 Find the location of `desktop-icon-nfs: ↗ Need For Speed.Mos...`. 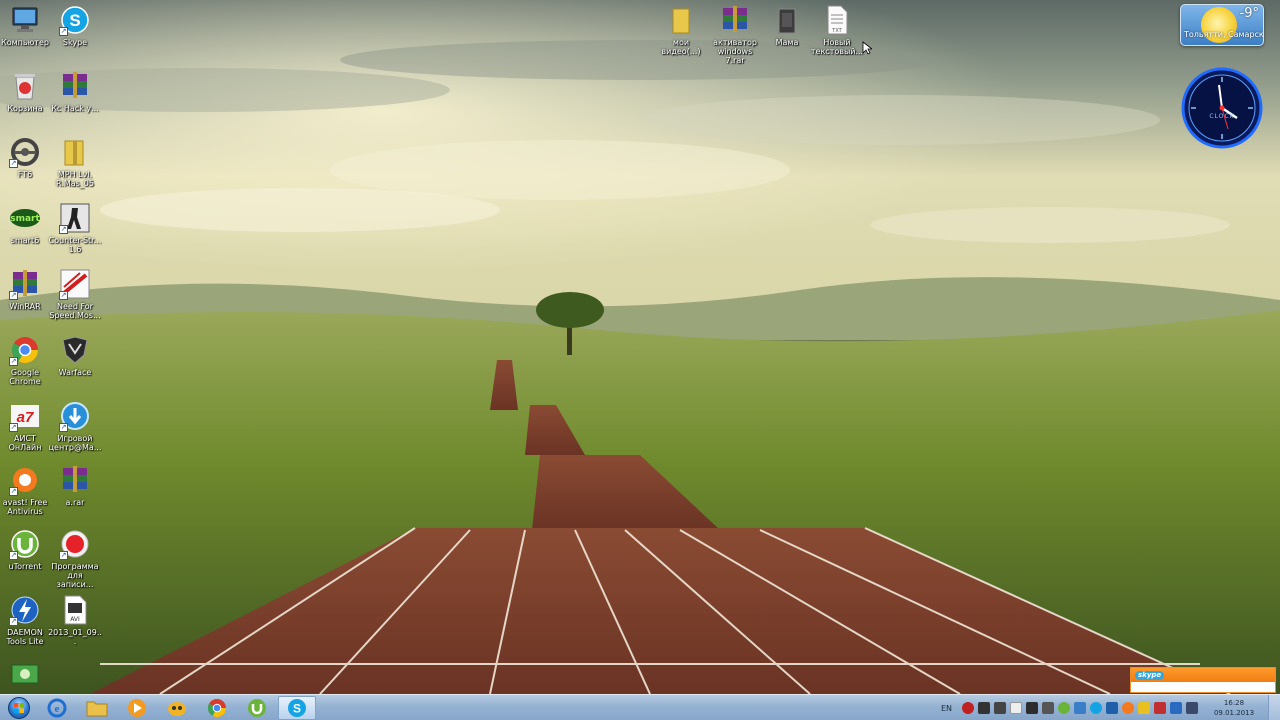

desktop-icon-nfs: ↗ Need For Speed.Mos... is located at coordinates (75, 294).